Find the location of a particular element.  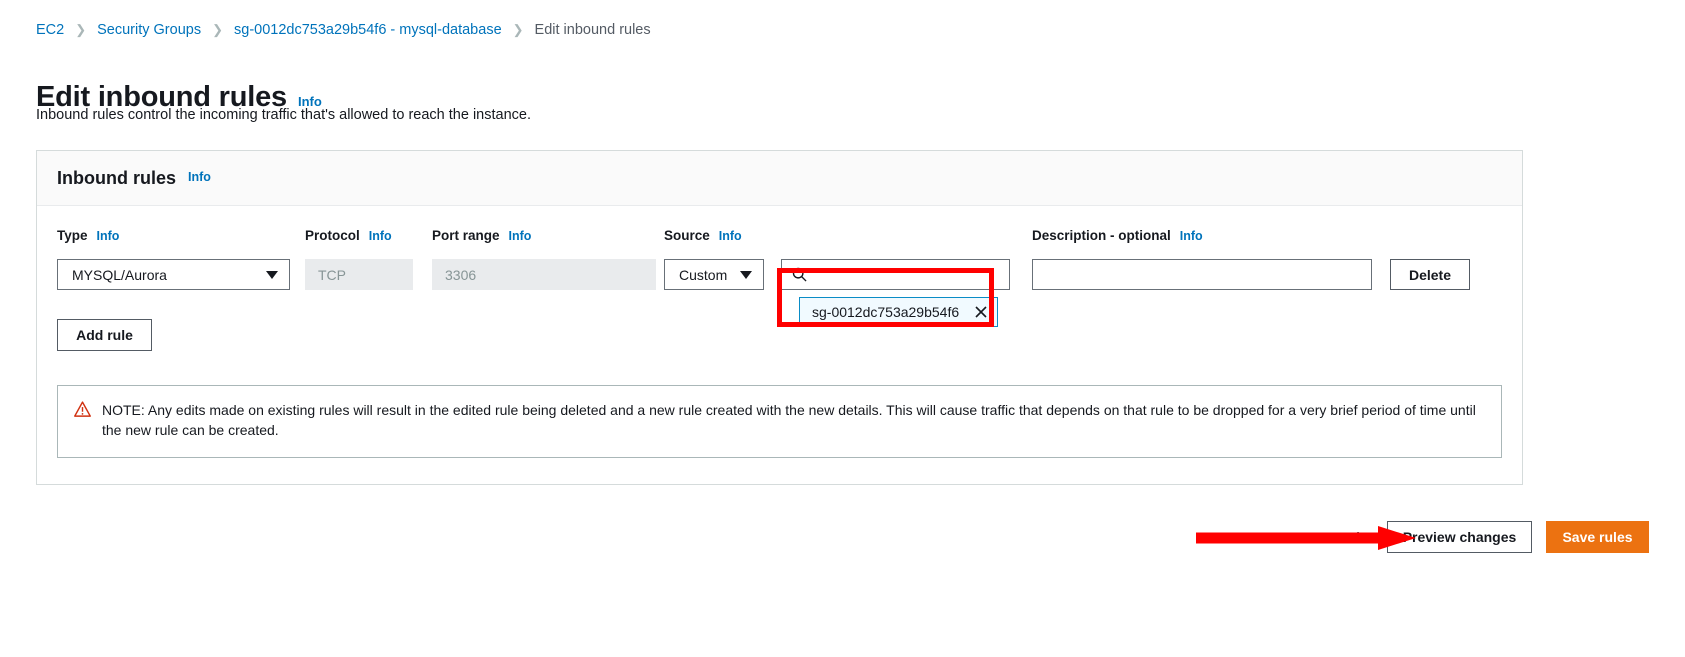

field-delete: Delete is located at coordinates (1445, 274).